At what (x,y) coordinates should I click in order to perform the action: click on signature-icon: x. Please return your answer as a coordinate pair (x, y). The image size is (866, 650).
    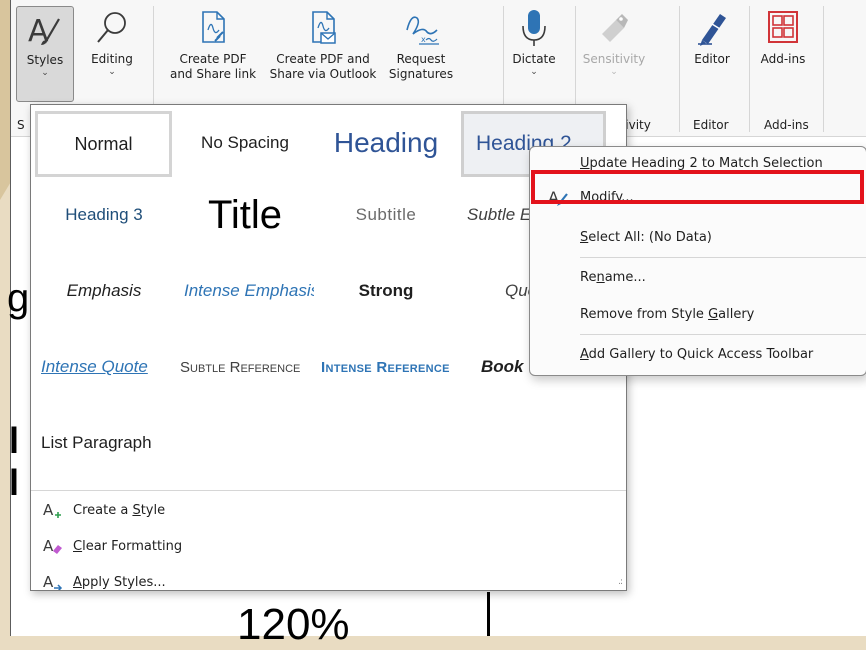
    Looking at the image, I should click on (422, 30).